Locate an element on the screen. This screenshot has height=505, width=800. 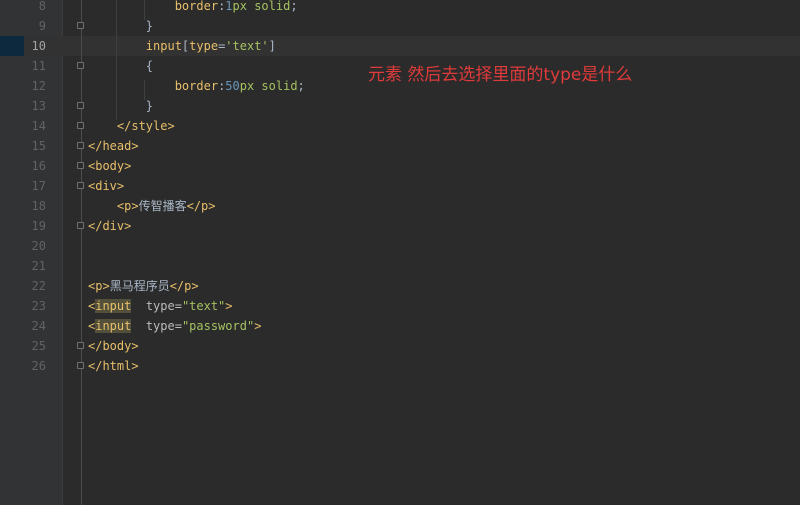
line-number: 15 is located at coordinates (38, 146).